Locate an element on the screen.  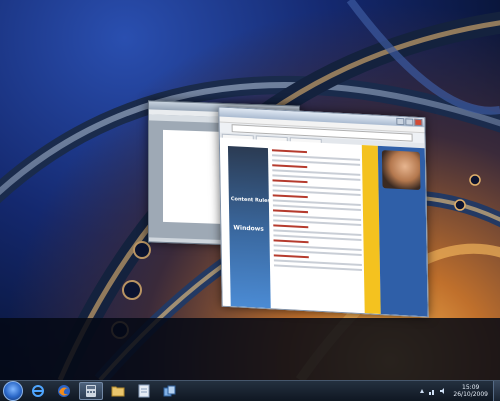
window-controls is located at coordinates (409, 122).